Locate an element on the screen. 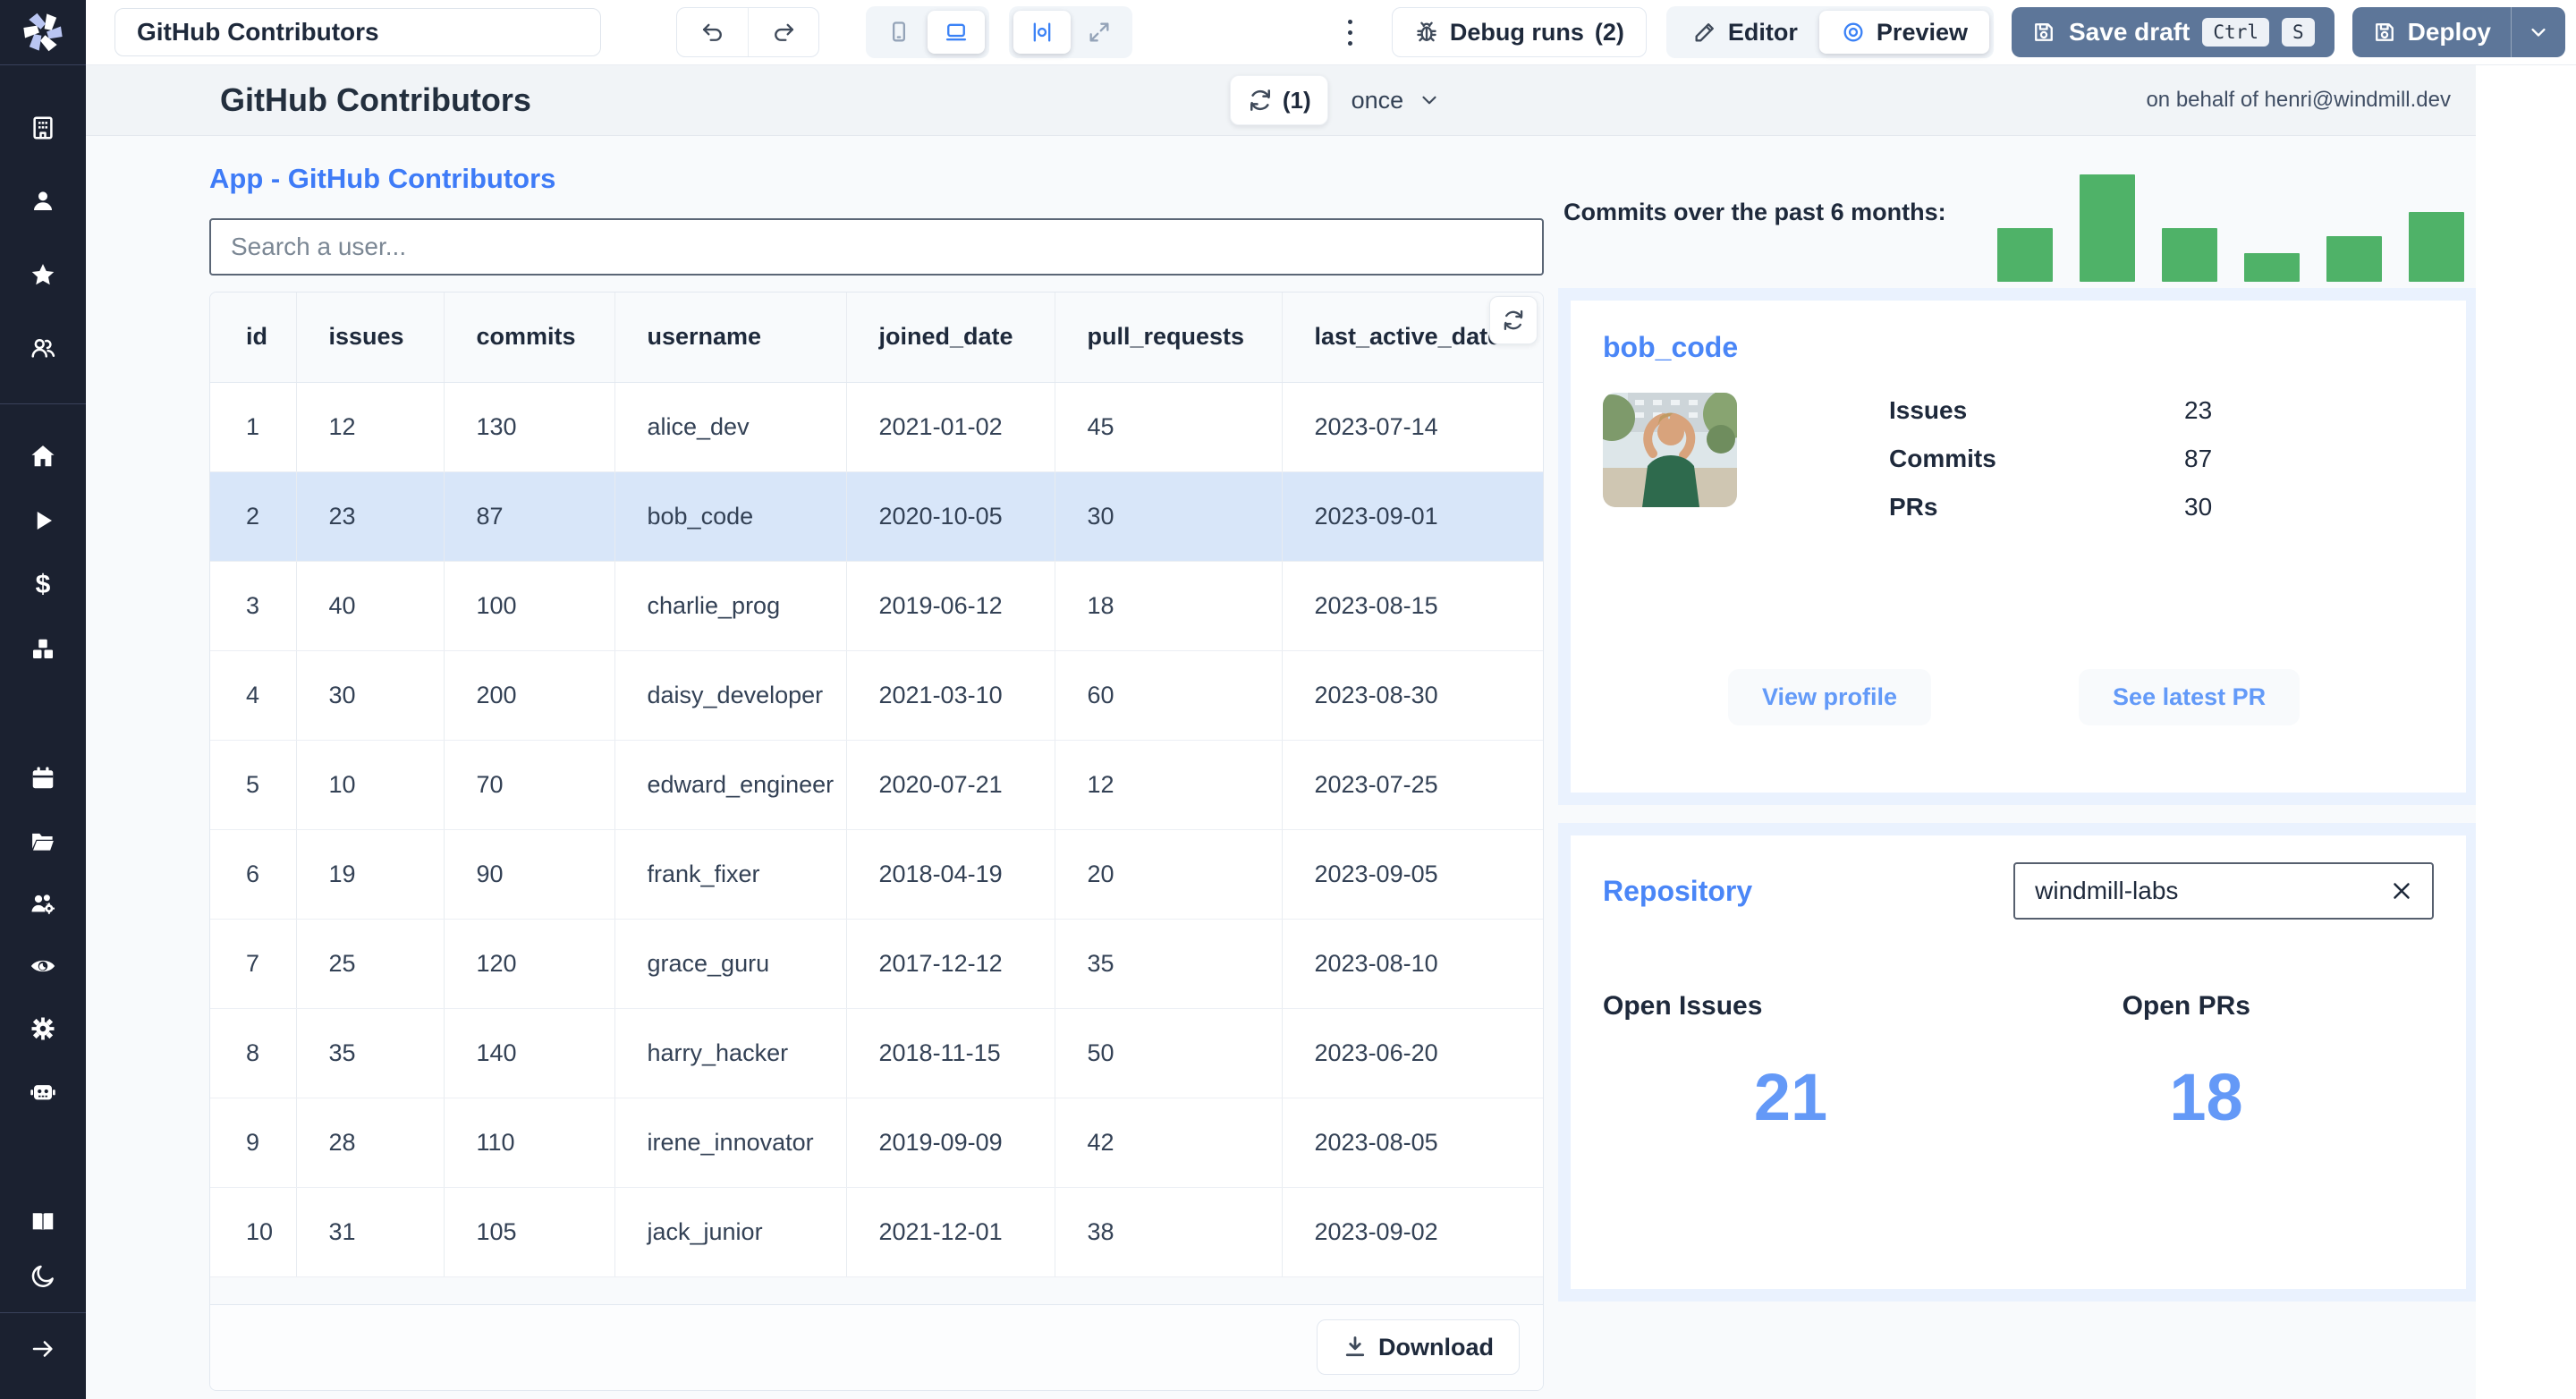 Image resolution: width=2576 pixels, height=1399 pixels. table-cell: 87 is located at coordinates (529, 516).